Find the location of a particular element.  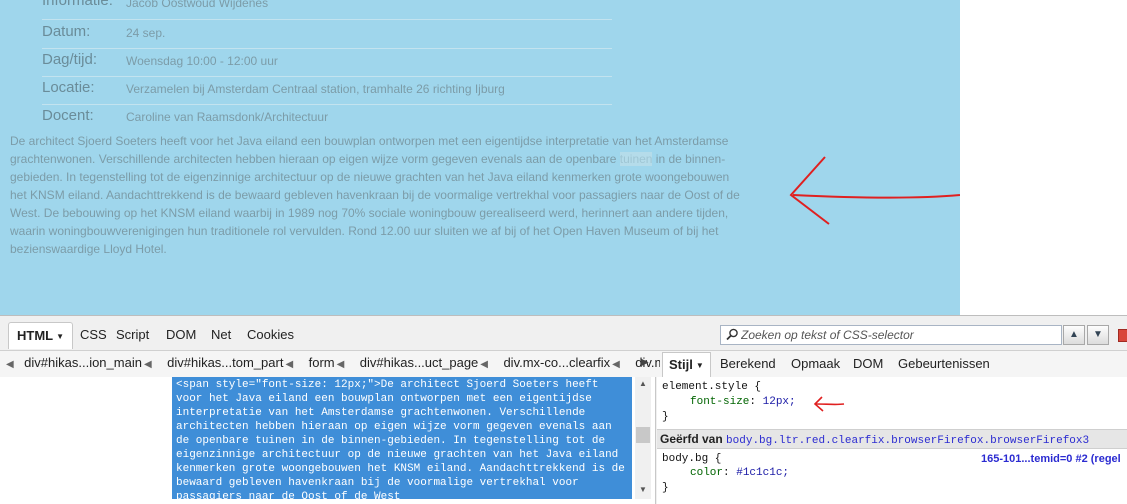

tab-dom: DOM is located at coordinates (181, 335).